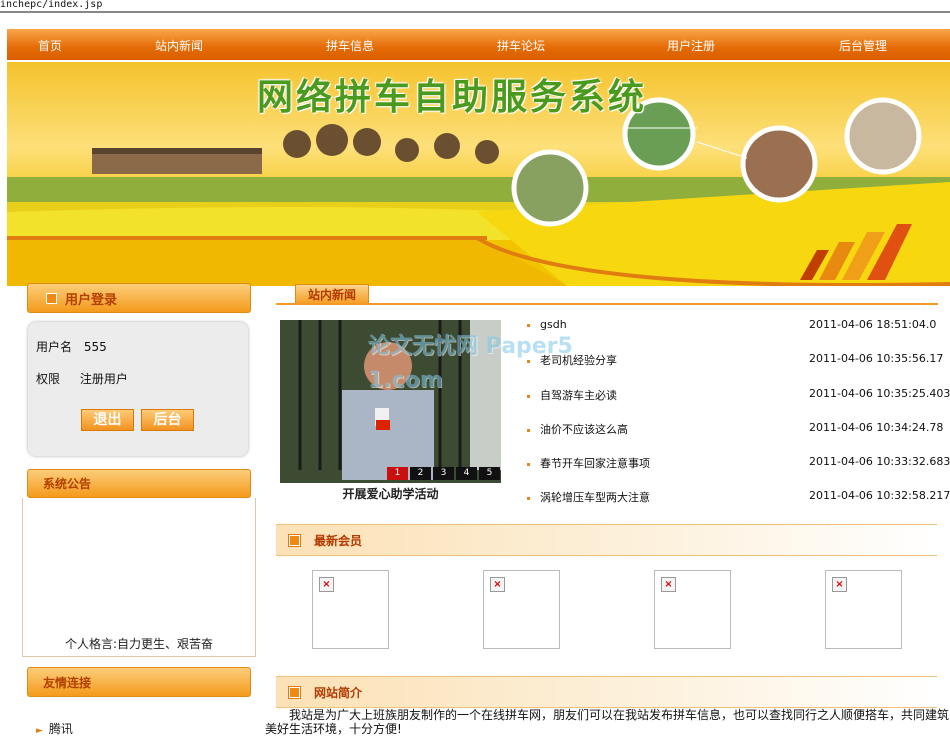 The image size is (950, 737). What do you see at coordinates (595, 463) in the screenshot?
I see `news-title: 春节开车回家注意事项` at bounding box center [595, 463].